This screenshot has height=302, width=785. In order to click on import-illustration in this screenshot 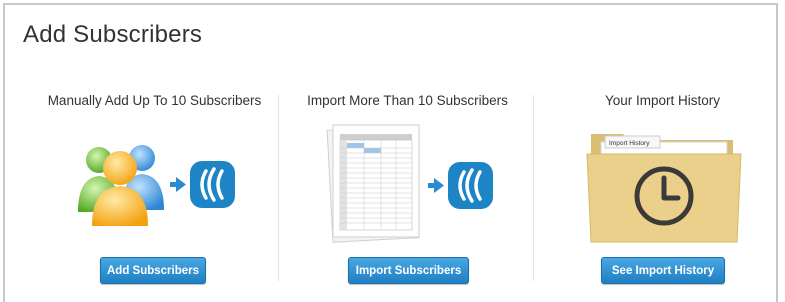, I will do `click(409, 183)`.